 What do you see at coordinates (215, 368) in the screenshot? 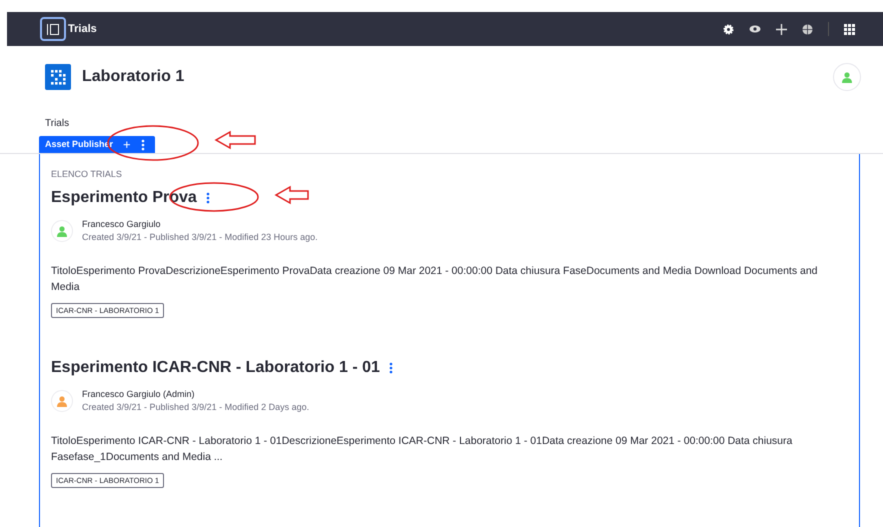
I see `entry-title: Esperimento ICAR-CNR - Laboratorio 1 - 01` at bounding box center [215, 368].